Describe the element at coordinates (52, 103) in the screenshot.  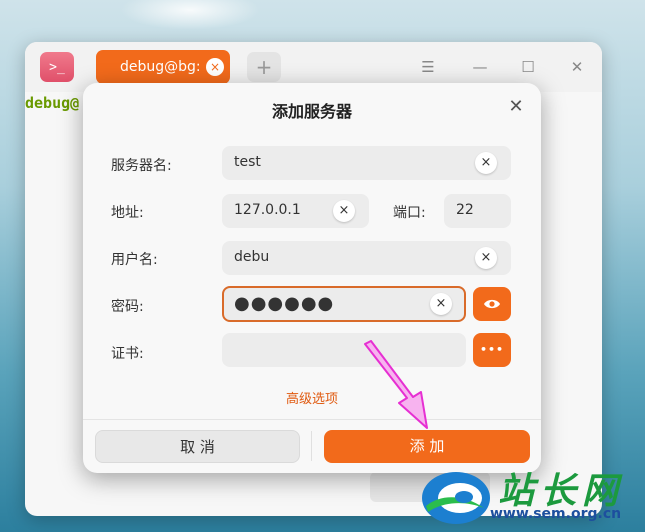
I see `terminal-prompt: debug@` at that location.